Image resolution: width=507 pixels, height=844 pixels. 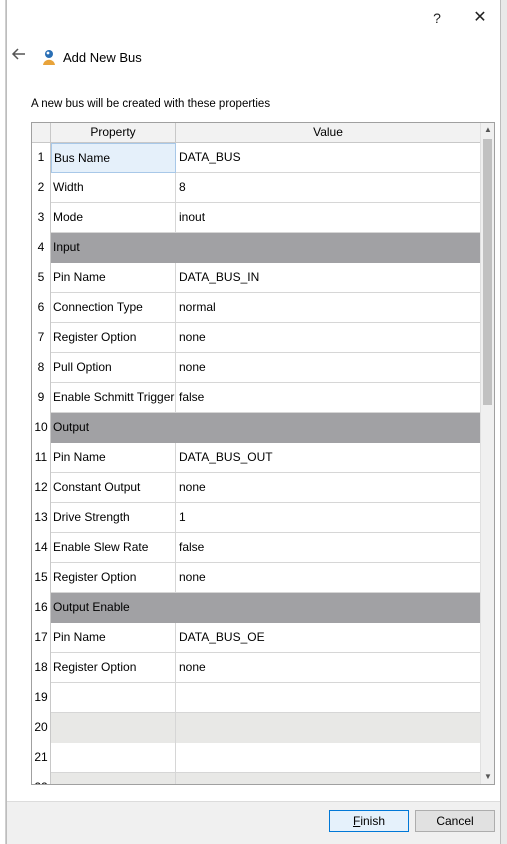 What do you see at coordinates (113, 133) in the screenshot?
I see `column-header-property: Property` at bounding box center [113, 133].